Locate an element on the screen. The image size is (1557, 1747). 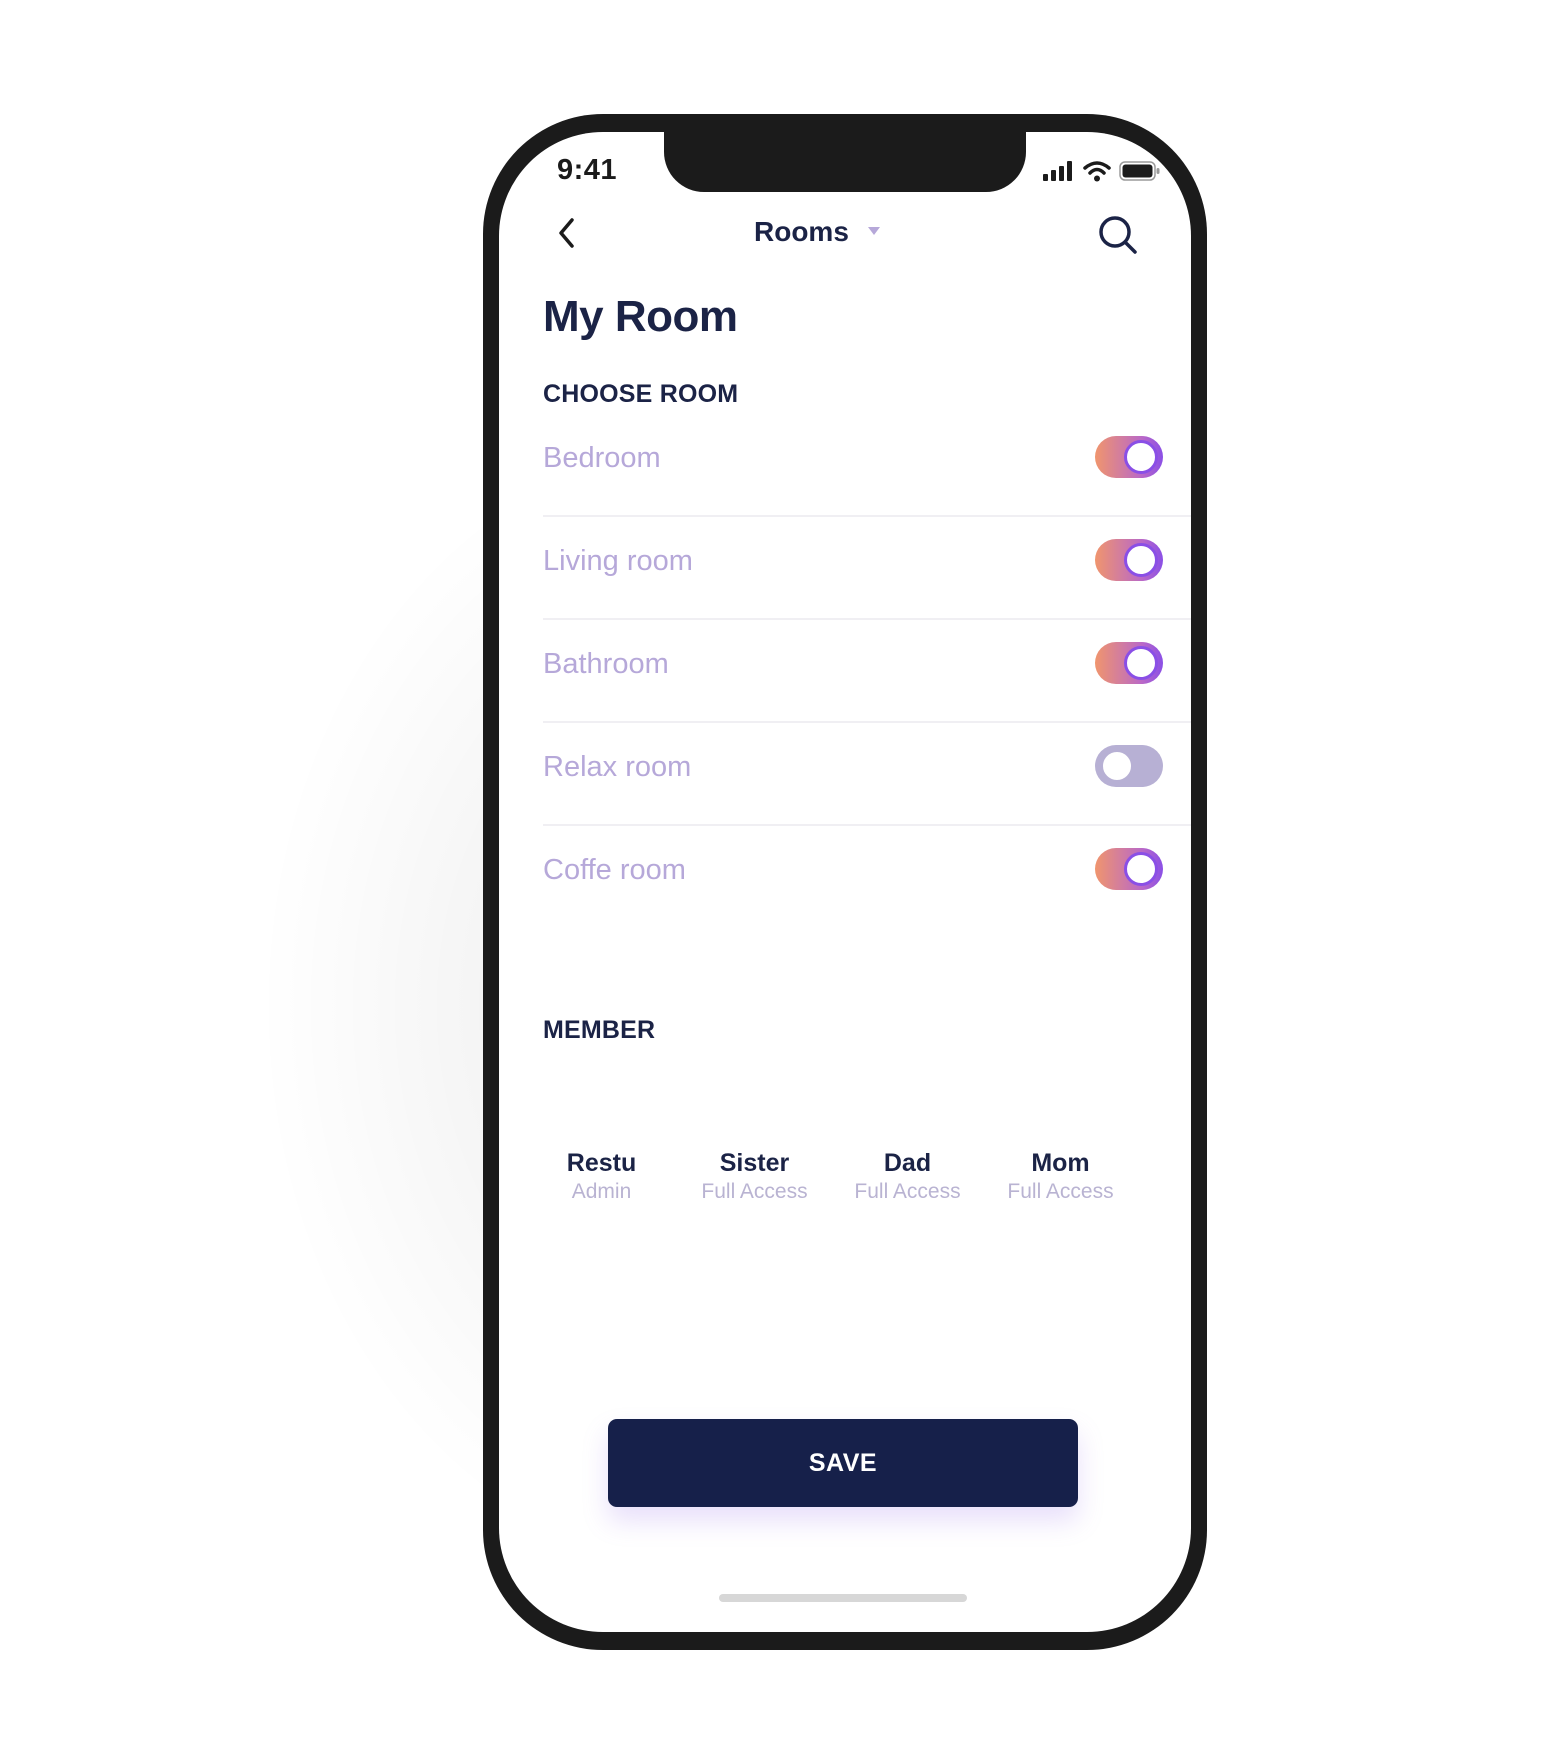
phone-notch is located at coordinates (845, 162).